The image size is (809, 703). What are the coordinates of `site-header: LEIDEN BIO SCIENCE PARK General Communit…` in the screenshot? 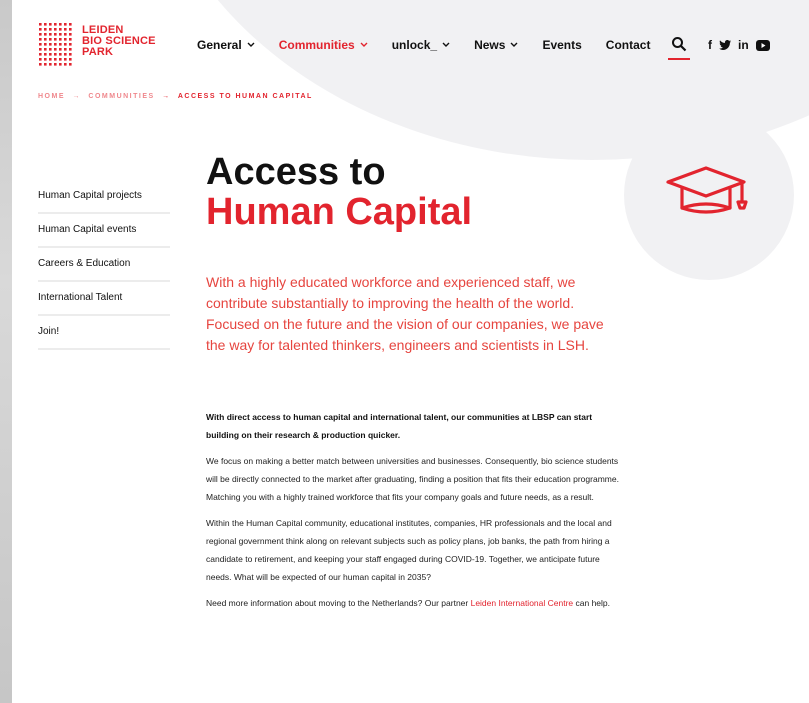 It's located at (410, 45).